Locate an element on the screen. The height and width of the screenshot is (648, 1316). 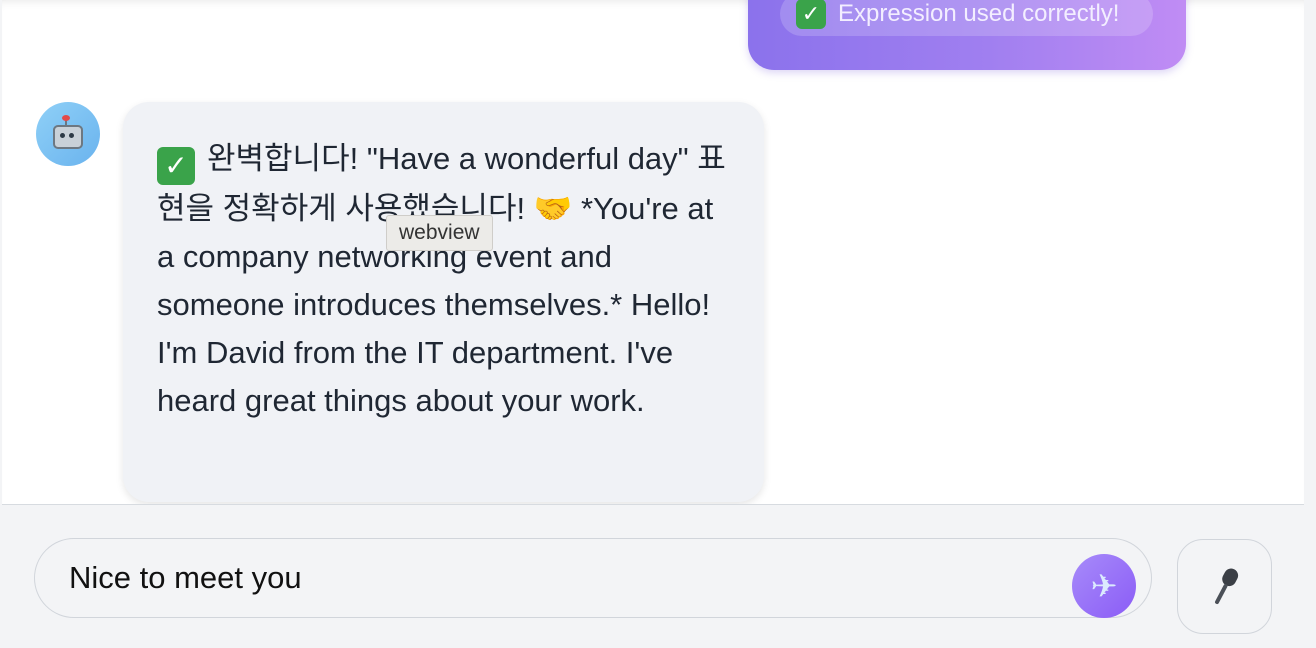
bot-avatar is located at coordinates (68, 134).